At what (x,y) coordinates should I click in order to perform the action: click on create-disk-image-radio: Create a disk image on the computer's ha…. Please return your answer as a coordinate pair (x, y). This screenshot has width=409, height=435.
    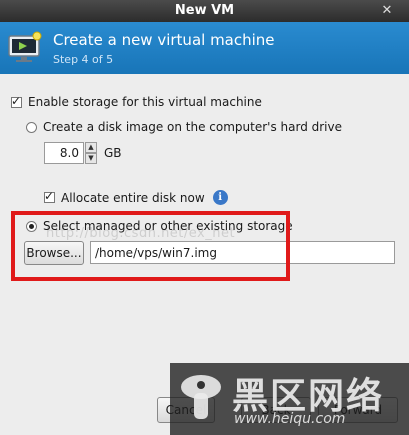
    Looking at the image, I should click on (184, 127).